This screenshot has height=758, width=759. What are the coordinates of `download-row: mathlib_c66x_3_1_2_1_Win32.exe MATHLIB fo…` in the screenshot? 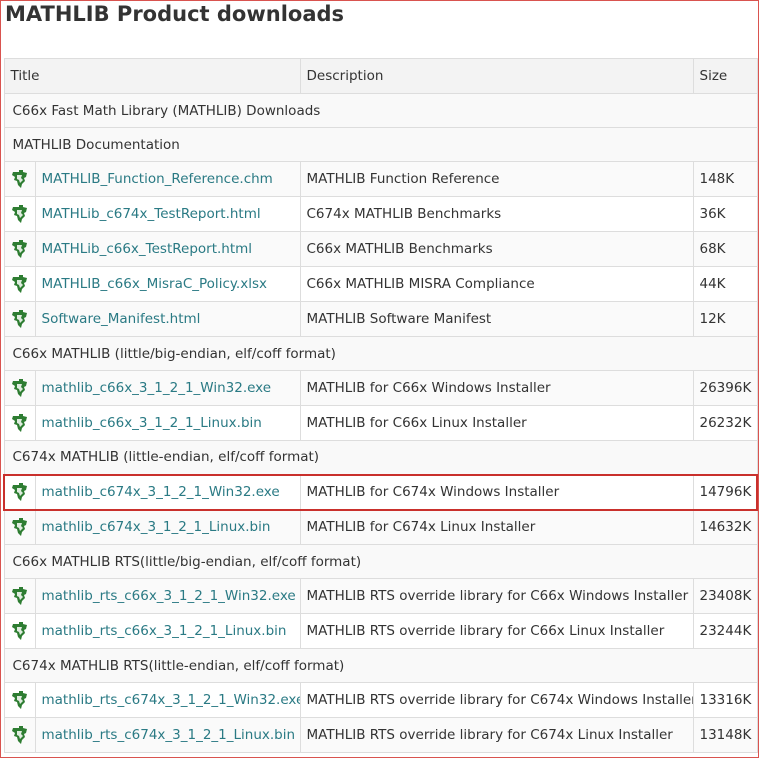 It's located at (380, 388).